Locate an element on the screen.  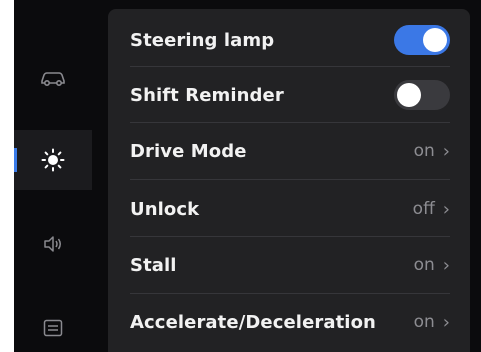
car-icon is located at coordinates (53, 78).